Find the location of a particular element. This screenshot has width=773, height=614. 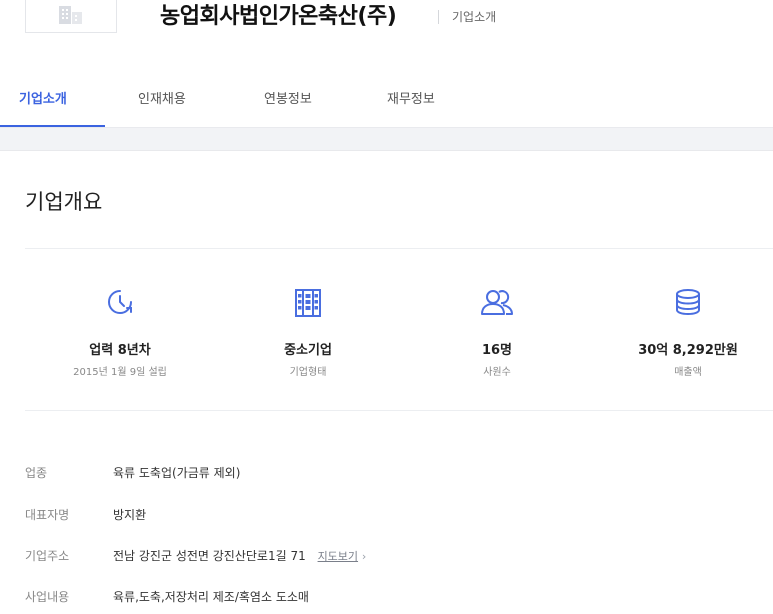

stat-value: 30억 8,292만원 is located at coordinates (688, 350).